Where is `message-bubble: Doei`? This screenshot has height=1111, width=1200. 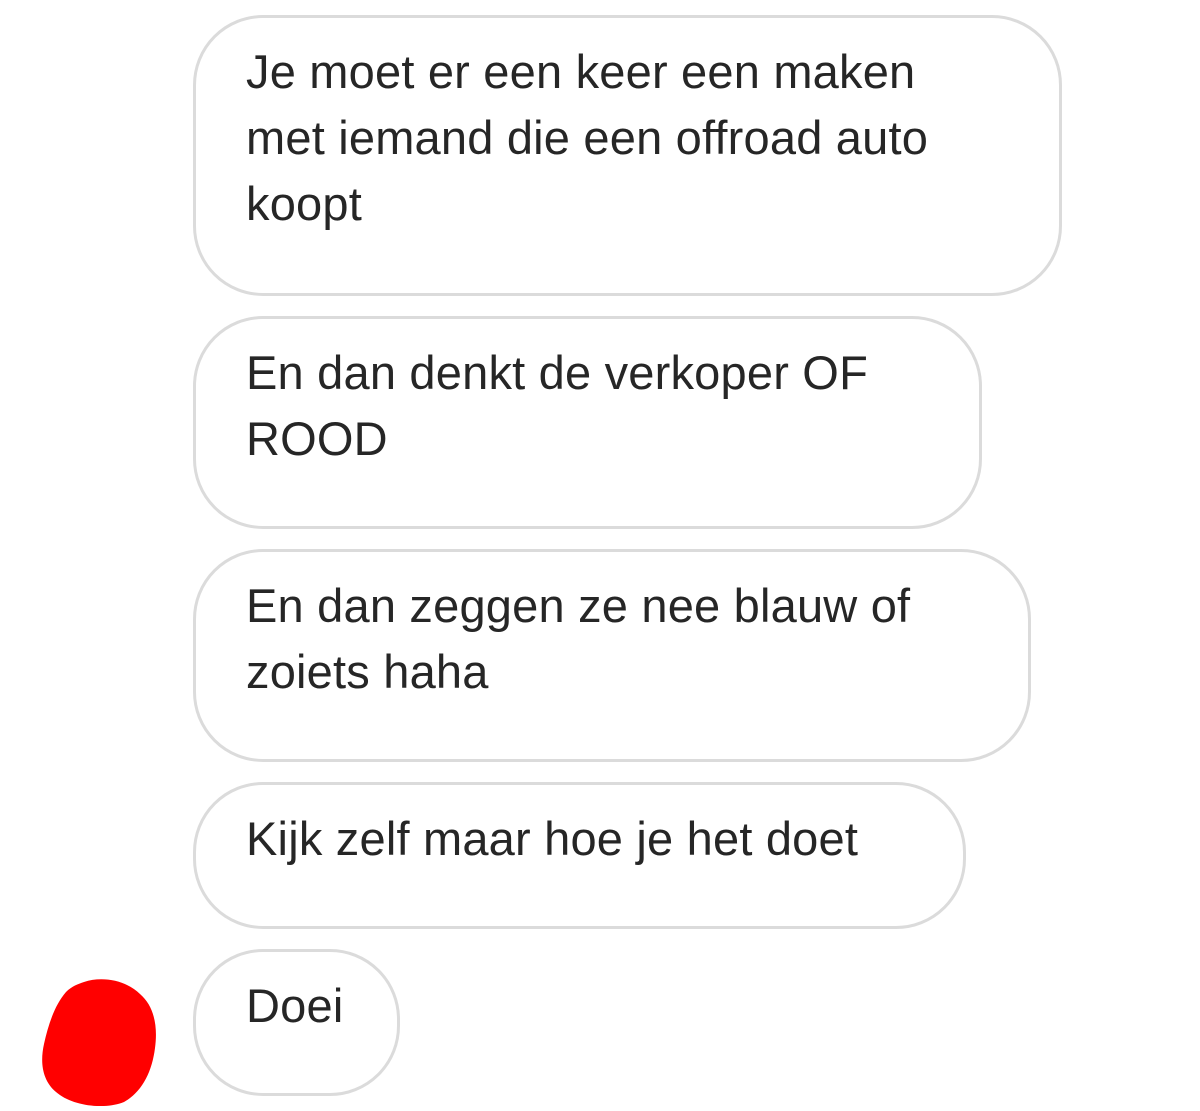
message-bubble: Doei is located at coordinates (296, 1022).